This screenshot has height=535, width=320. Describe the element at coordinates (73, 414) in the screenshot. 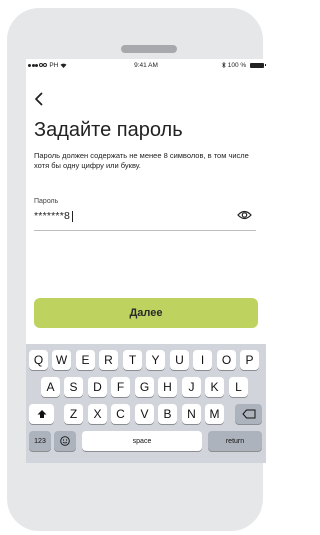

I see `key-z: Z` at that location.